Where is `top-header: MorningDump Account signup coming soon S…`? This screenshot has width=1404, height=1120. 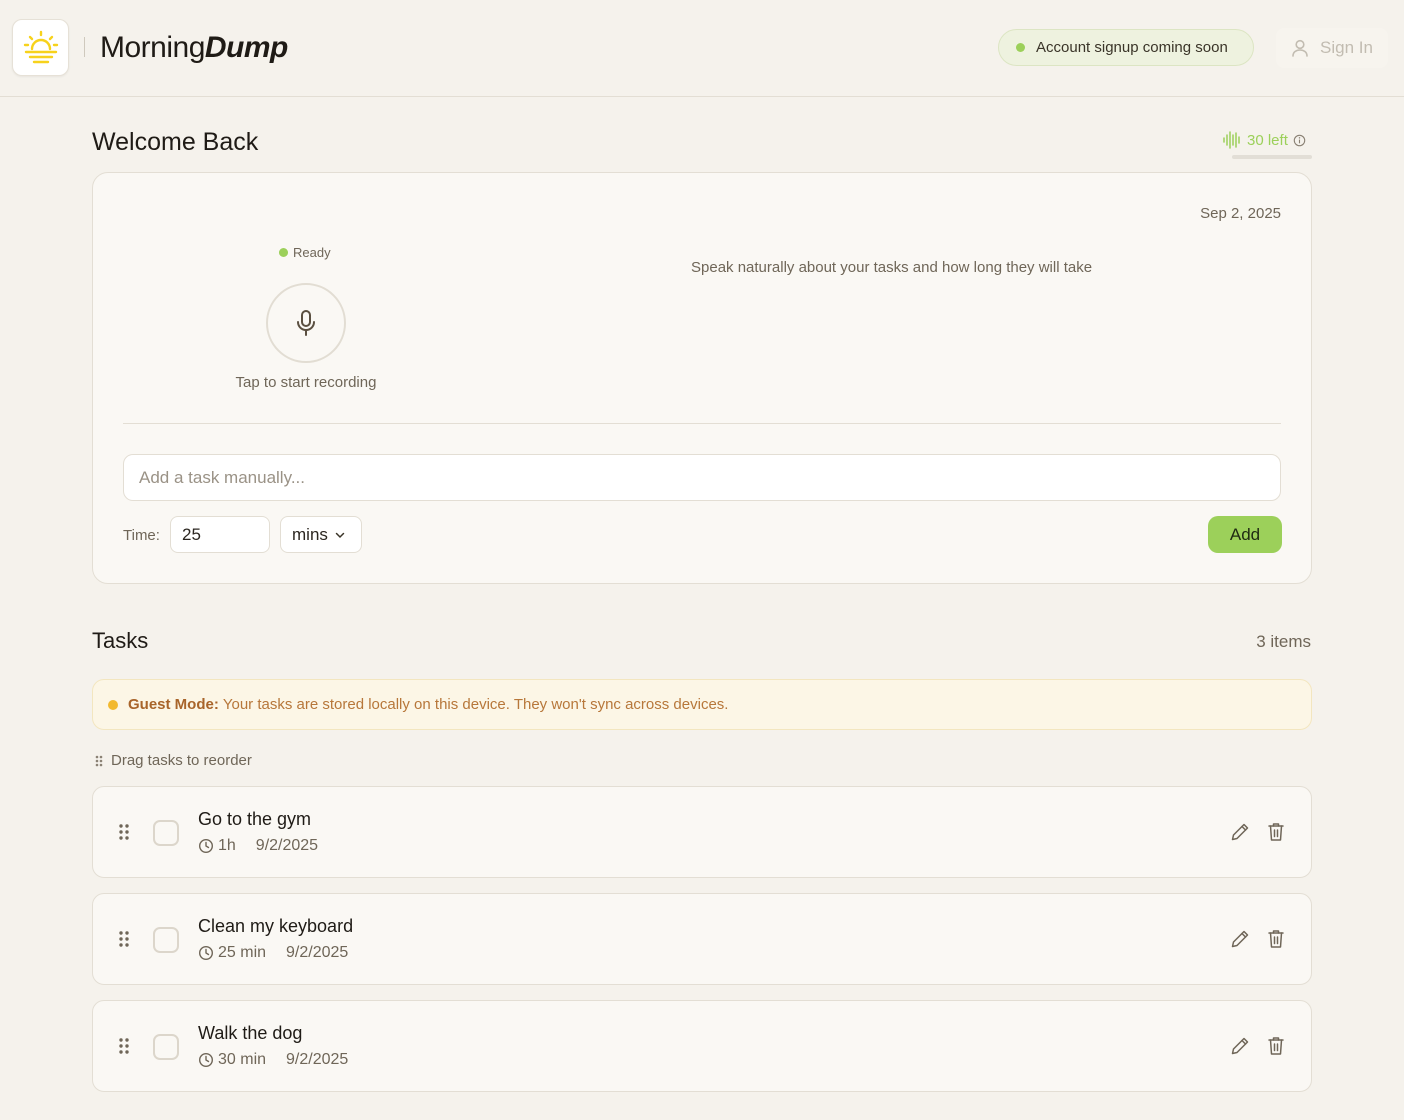
top-header: MorningDump Account signup coming soon S… is located at coordinates (702, 48).